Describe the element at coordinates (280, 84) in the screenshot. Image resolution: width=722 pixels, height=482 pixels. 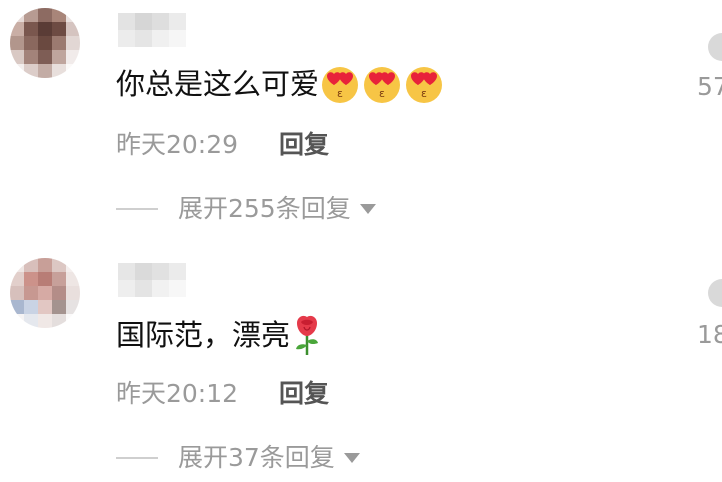
I see `comment-text: 你总是这么可爱 ε ε ε` at that location.